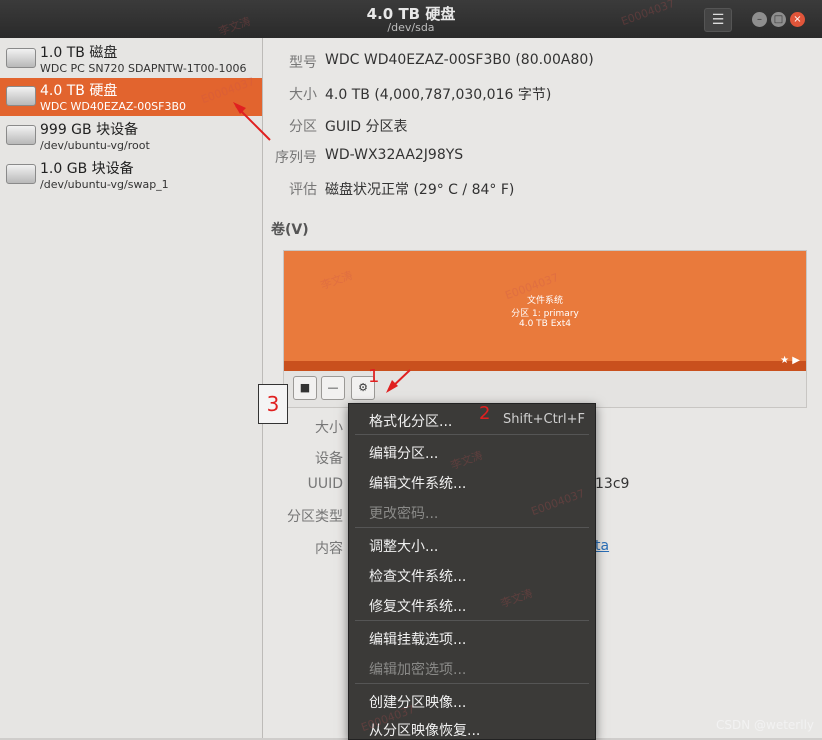  What do you see at coordinates (485, 413) in the screenshot?
I see `annotation-step-2: 2` at bounding box center [485, 413].